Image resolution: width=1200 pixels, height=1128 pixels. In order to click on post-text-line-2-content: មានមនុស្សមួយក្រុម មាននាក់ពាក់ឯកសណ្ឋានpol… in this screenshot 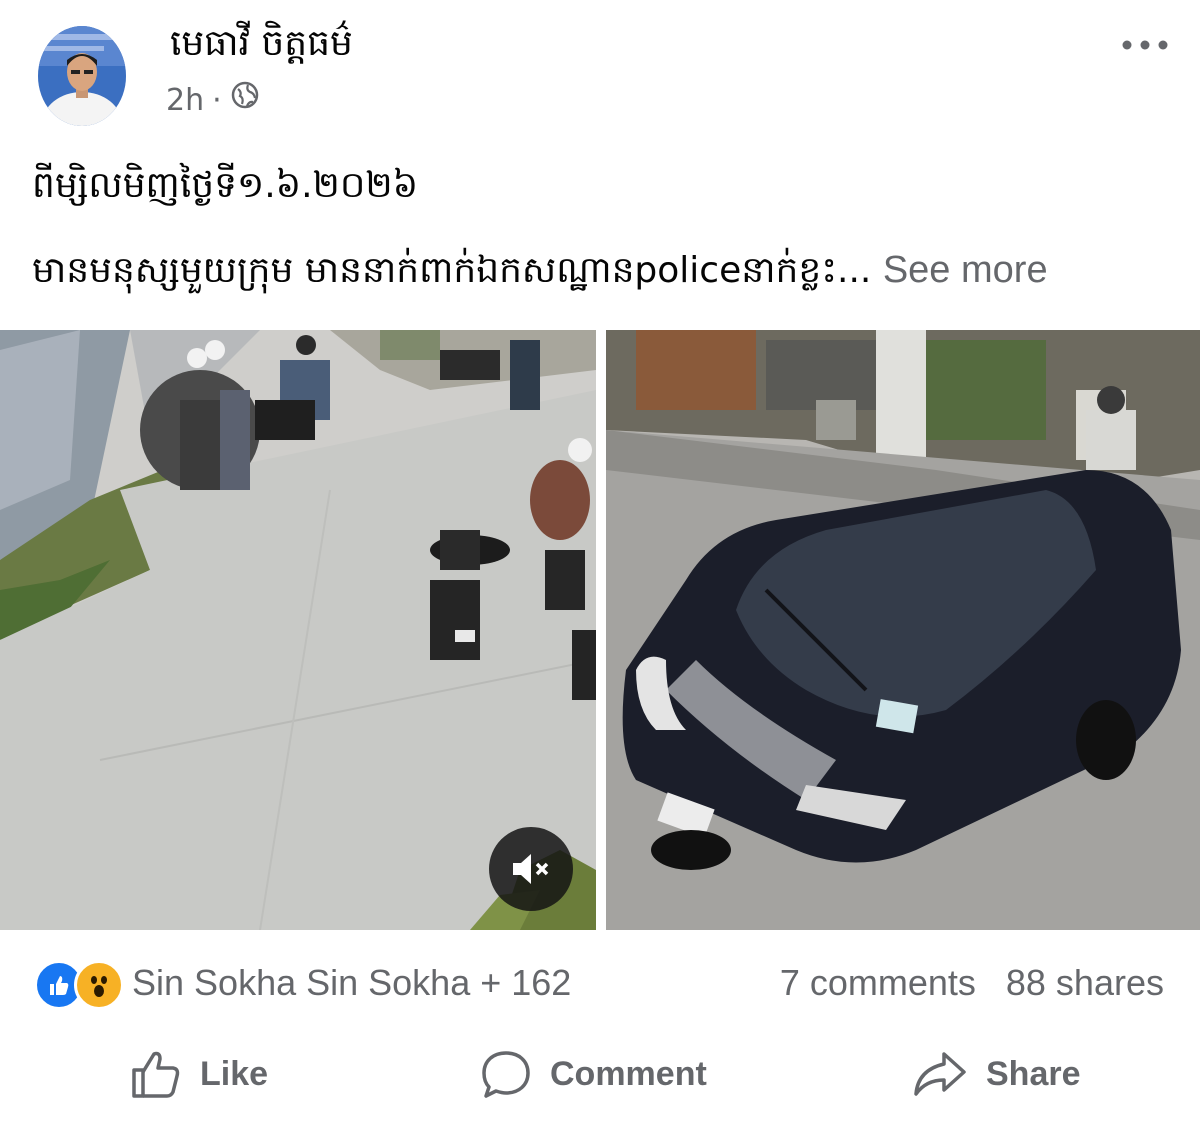, I will do `click(452, 270)`.